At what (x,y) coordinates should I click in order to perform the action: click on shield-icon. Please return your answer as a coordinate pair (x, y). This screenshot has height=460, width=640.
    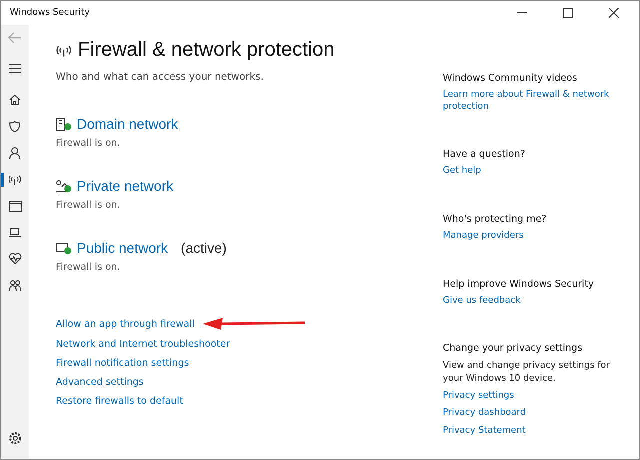
    Looking at the image, I should click on (15, 126).